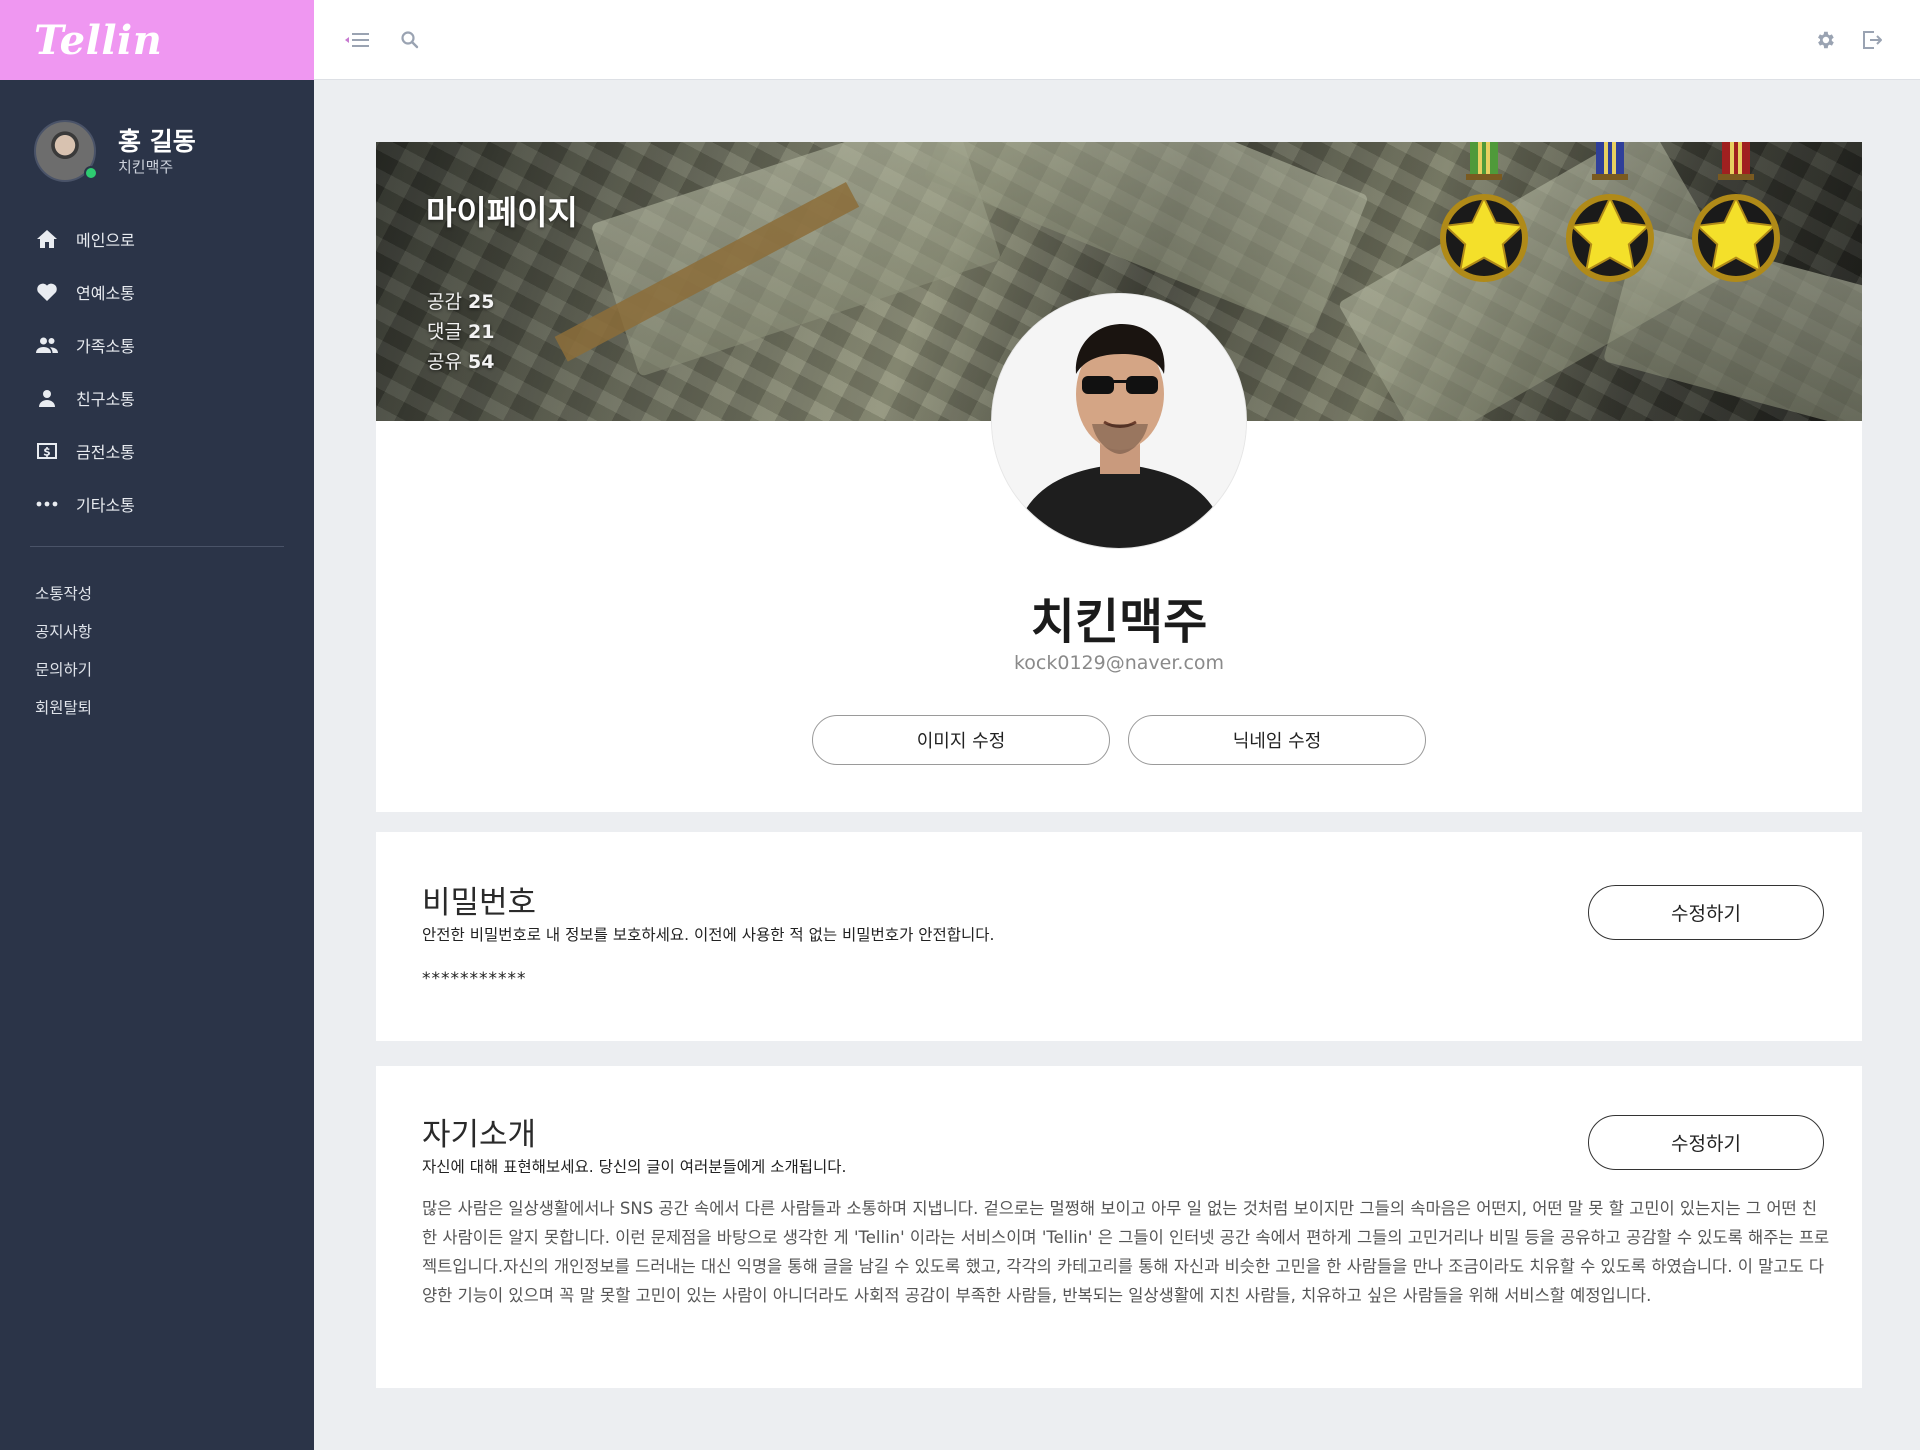  What do you see at coordinates (105, 346) in the screenshot?
I see `nav-item-label: 가족소통` at bounding box center [105, 346].